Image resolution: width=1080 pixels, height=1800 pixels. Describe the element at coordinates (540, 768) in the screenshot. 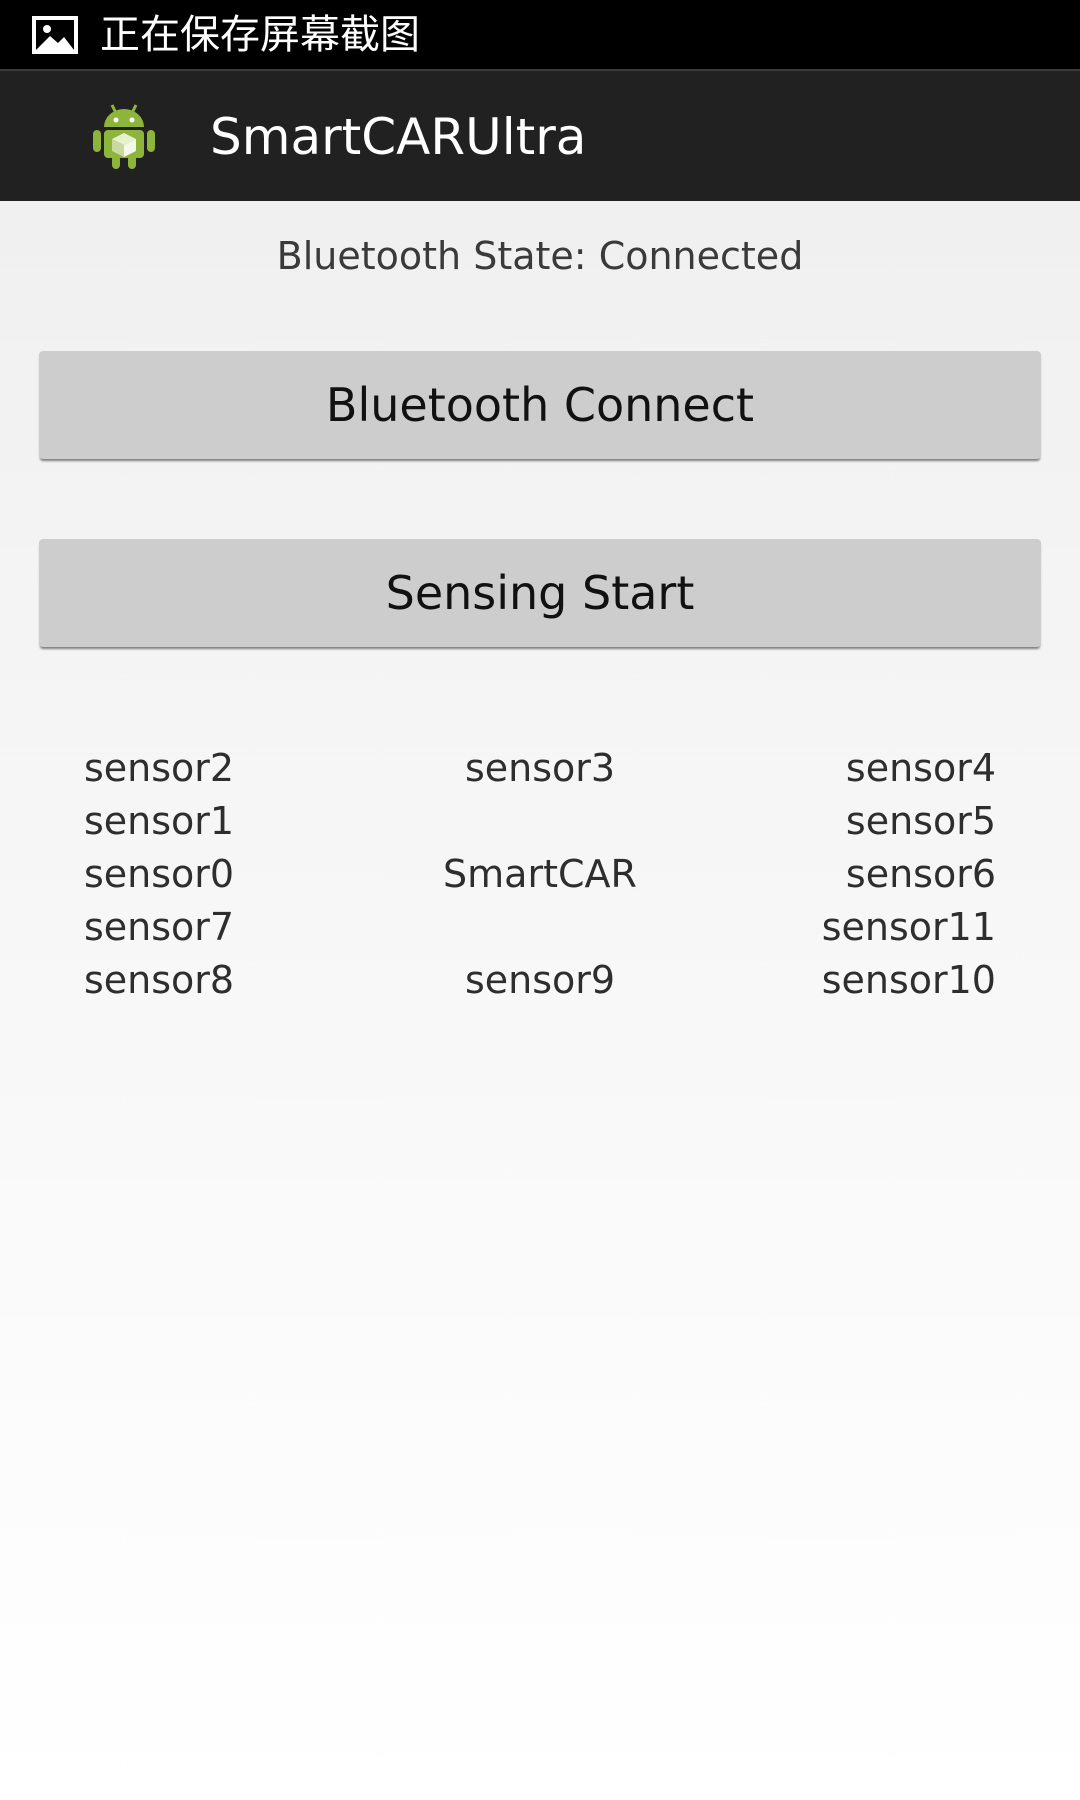

I see `sensor-row: sensor2 sensor3 sensor4` at that location.